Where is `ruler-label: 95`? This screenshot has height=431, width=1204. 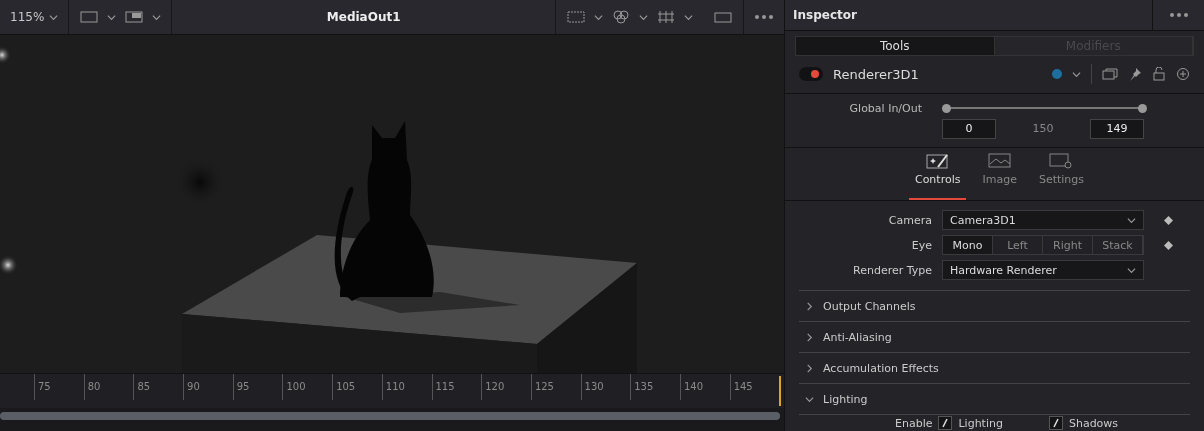
ruler-label: 95 is located at coordinates (257, 387).